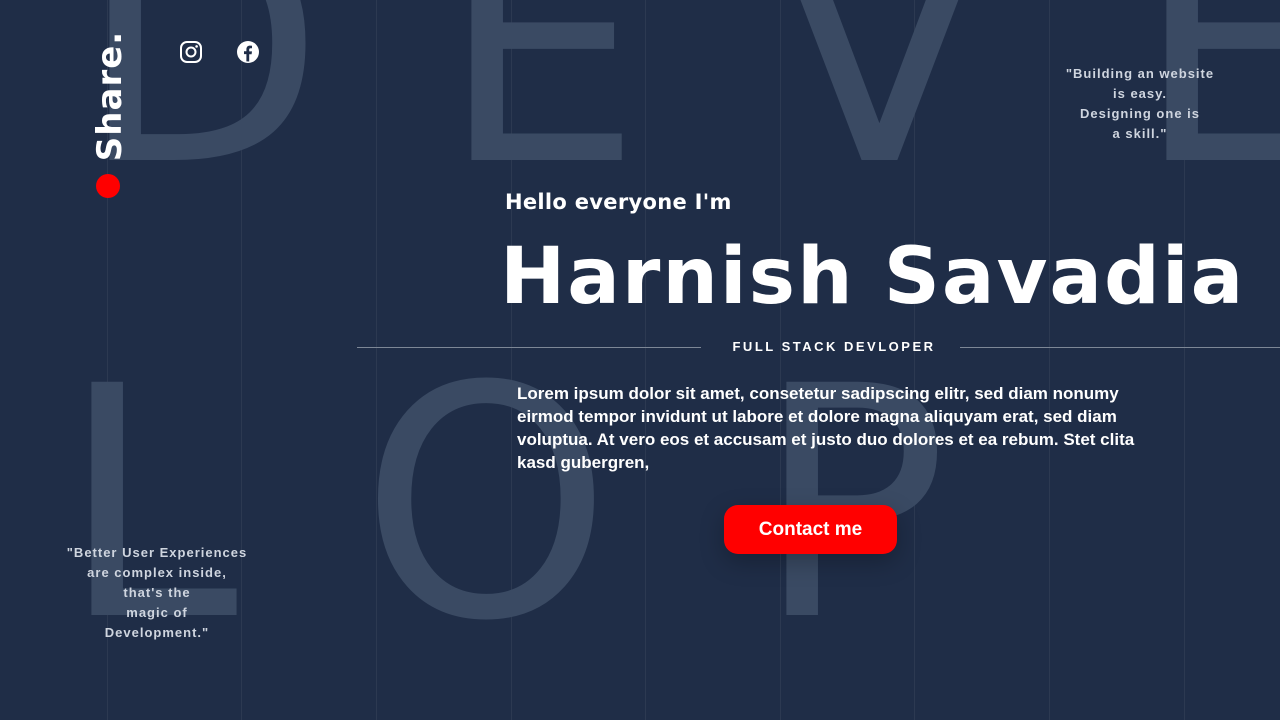  What do you see at coordinates (810, 529) in the screenshot?
I see `contact-me-button: Contact me` at bounding box center [810, 529].